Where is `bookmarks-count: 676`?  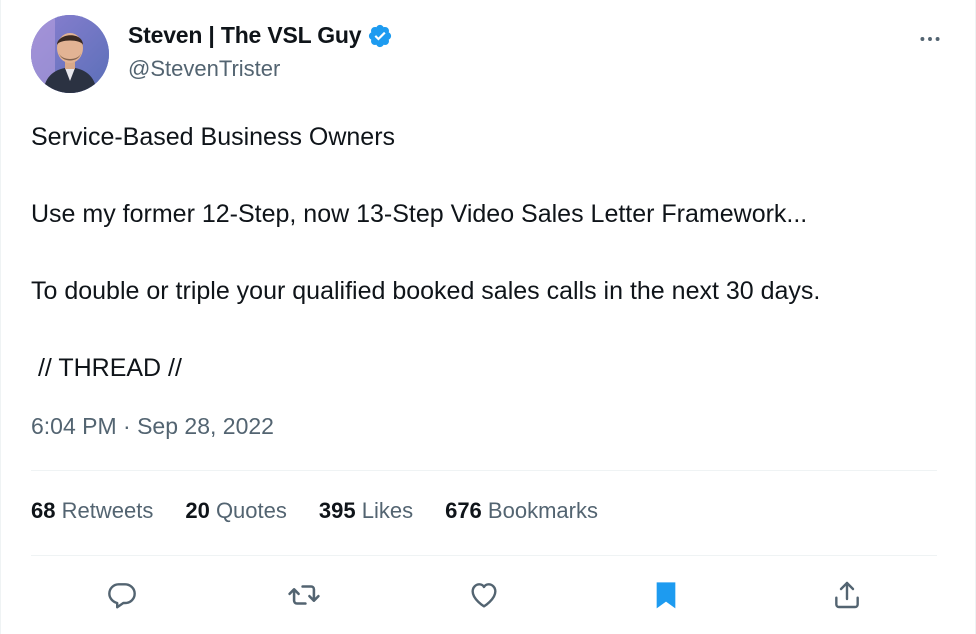 bookmarks-count: 676 is located at coordinates (463, 510).